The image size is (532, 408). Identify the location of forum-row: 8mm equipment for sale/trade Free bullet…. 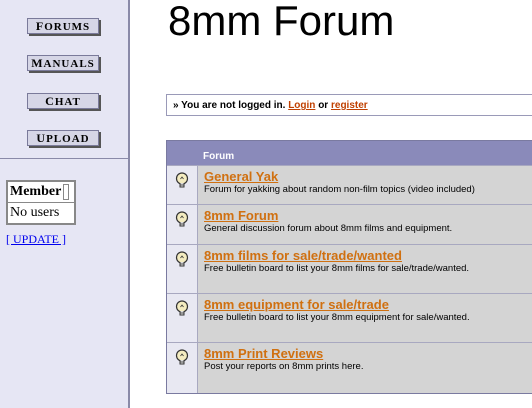
(349, 317).